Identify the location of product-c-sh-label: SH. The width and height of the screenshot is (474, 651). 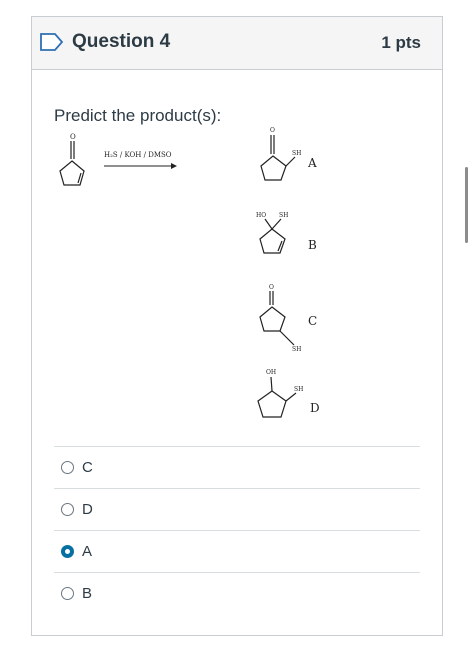
(296, 349).